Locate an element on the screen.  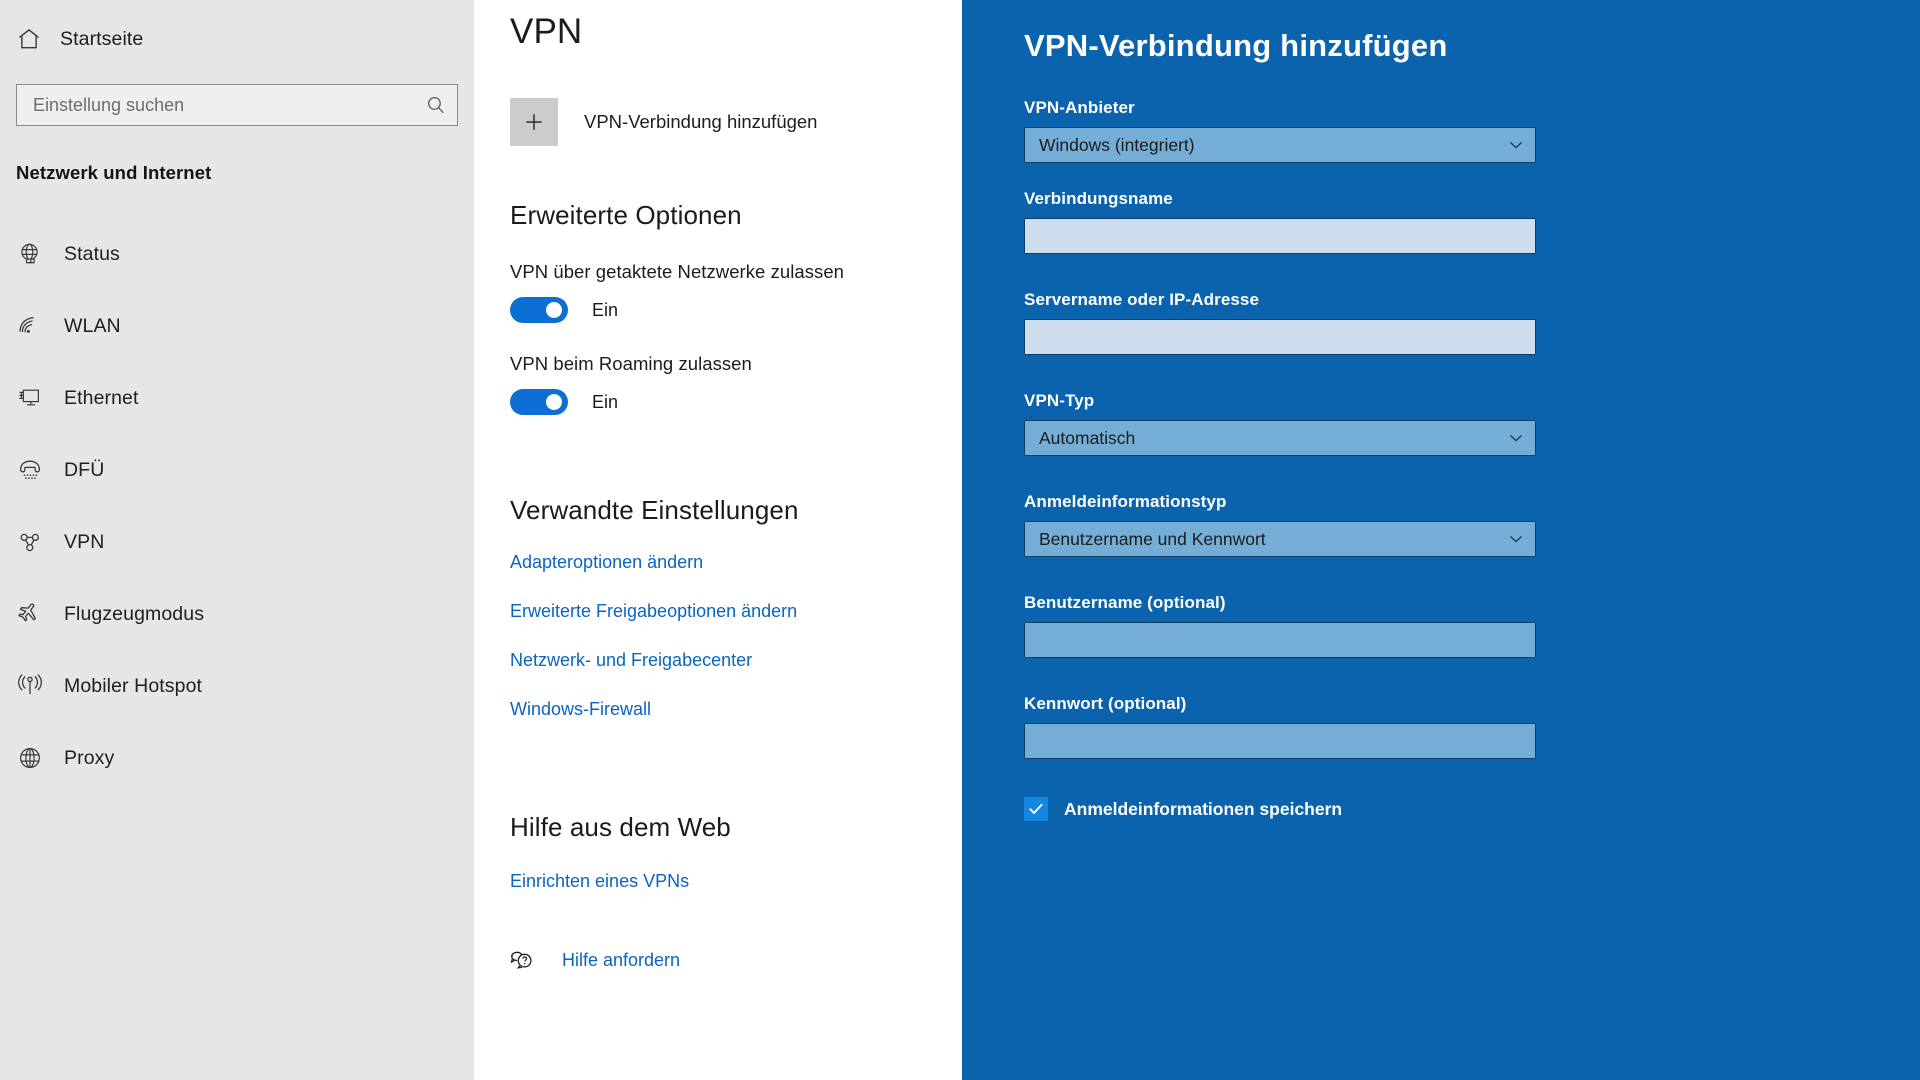
vpn-provider-select: Windows (integriert) is located at coordinates (1280, 145).